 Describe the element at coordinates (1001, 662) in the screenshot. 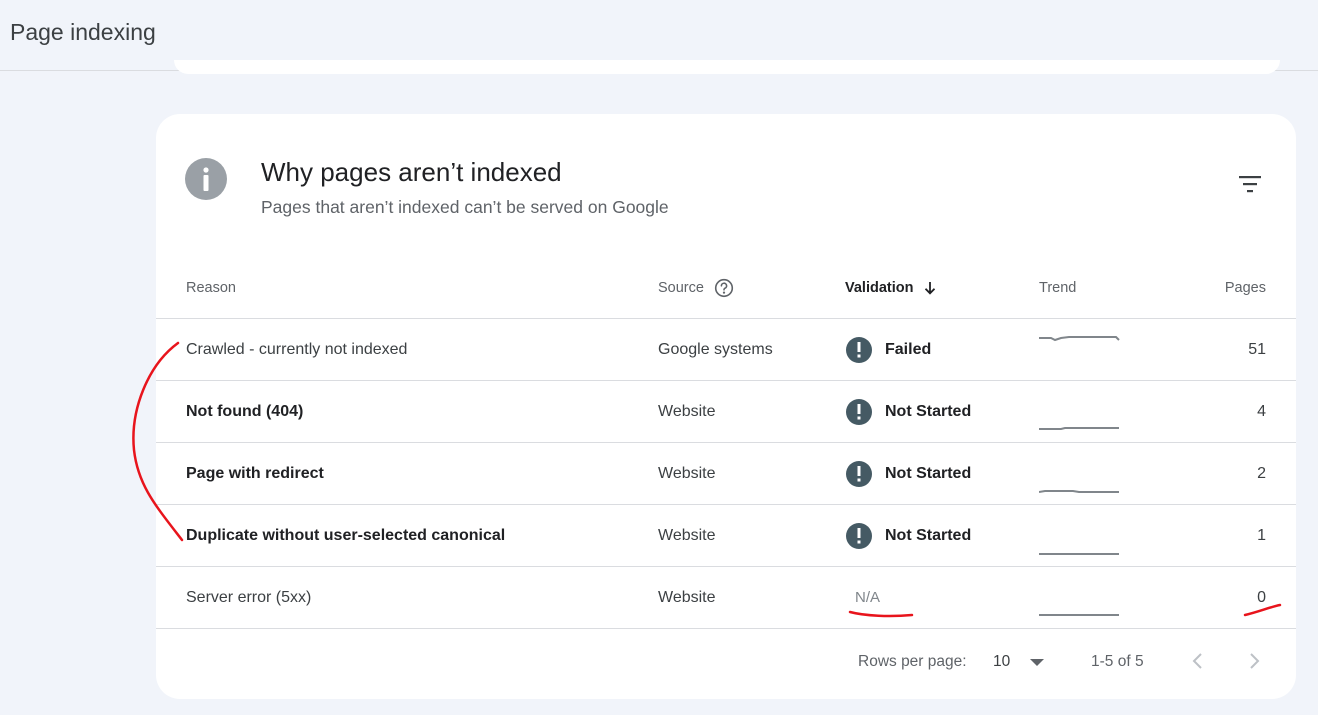

I see `rows-per-page-select: 10` at that location.